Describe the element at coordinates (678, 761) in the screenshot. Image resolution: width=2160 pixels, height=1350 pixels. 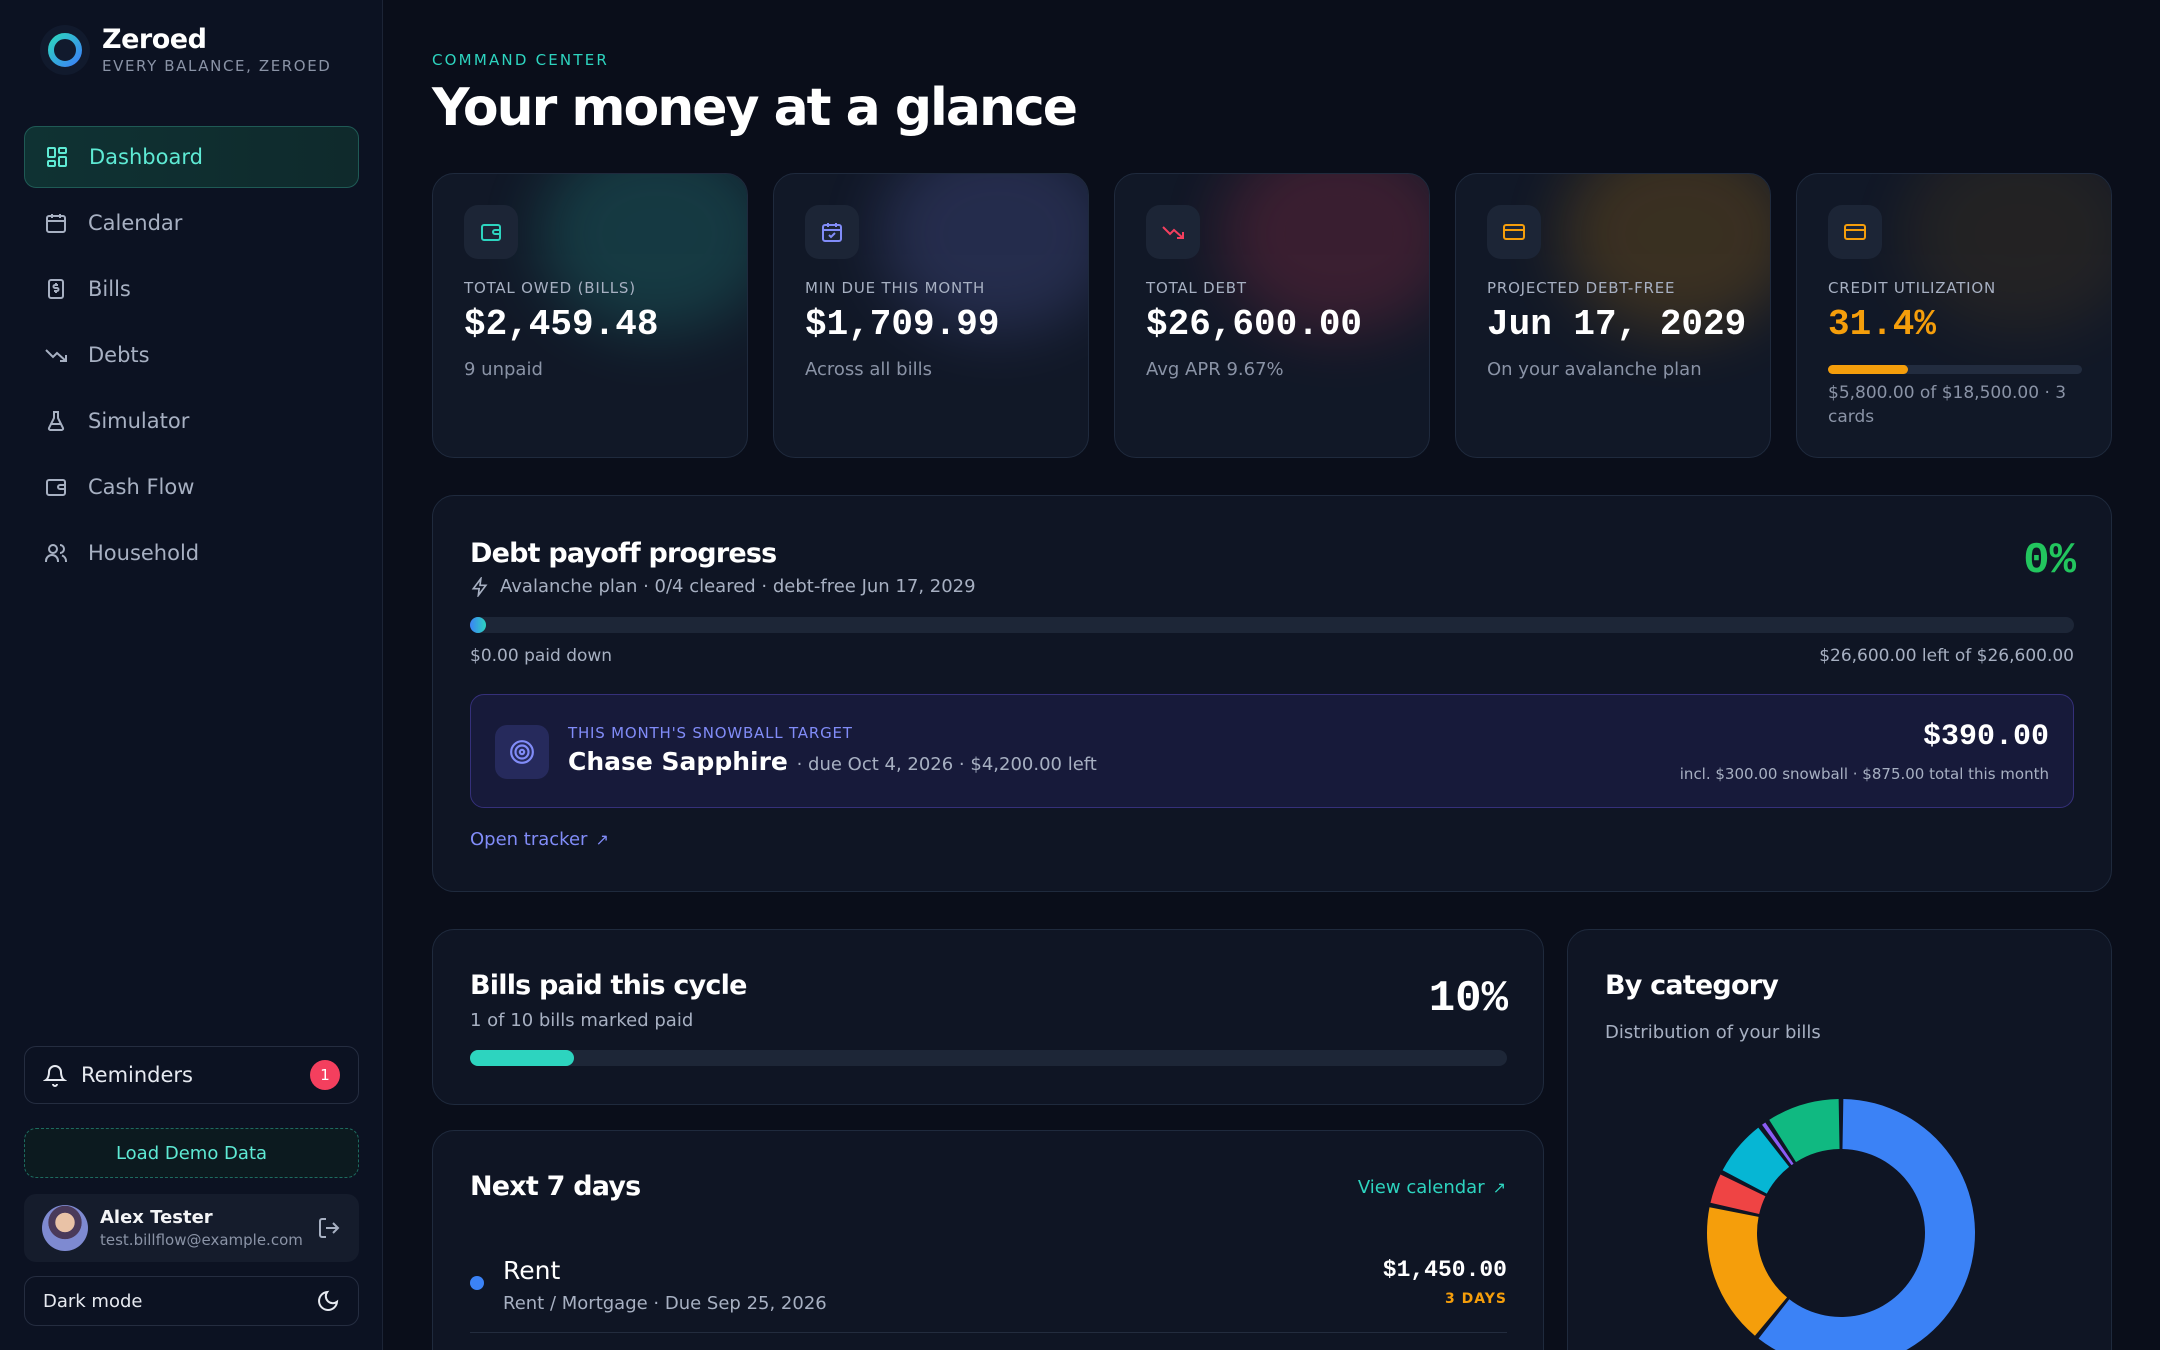
I see `snowball-name: Chase Sapphire` at that location.